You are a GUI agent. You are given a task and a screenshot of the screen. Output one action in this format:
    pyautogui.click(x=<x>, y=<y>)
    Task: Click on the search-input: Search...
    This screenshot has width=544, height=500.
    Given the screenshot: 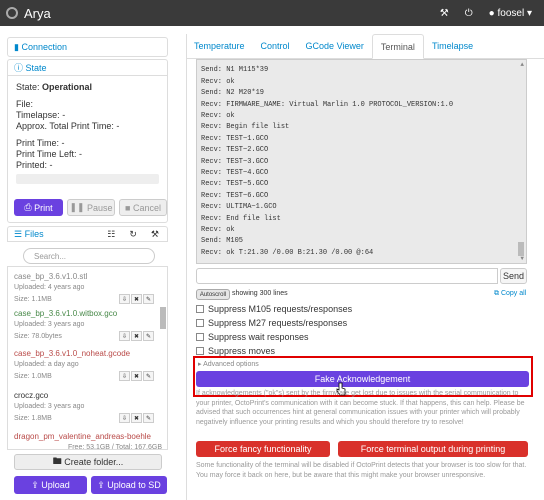 What is the action you would take?
    pyautogui.click(x=89, y=256)
    